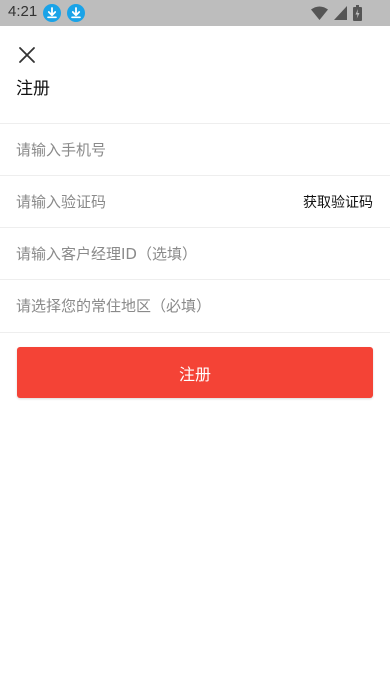  What do you see at coordinates (33, 89) in the screenshot?
I see `page-title: 注册` at bounding box center [33, 89].